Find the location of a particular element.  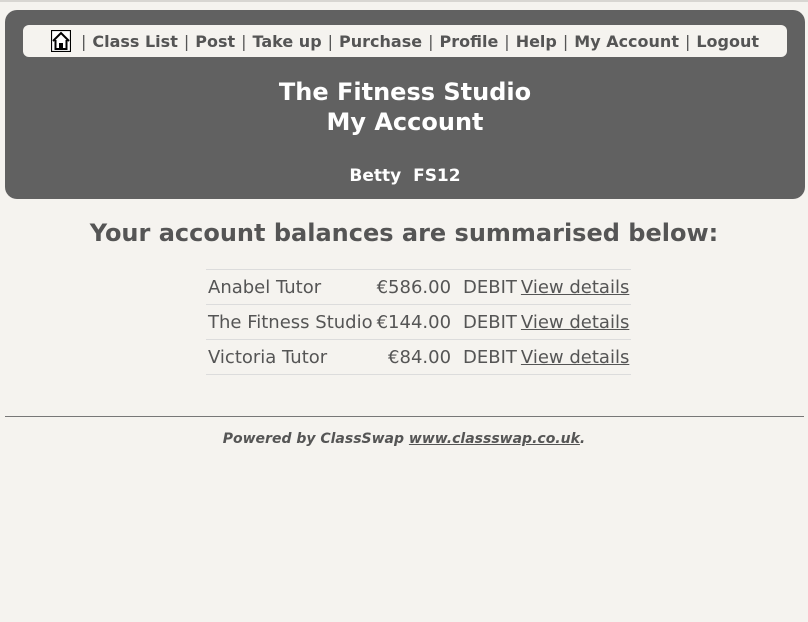

table-row: Victoria Tutor €84.00 DEBIT View details is located at coordinates (419, 357).